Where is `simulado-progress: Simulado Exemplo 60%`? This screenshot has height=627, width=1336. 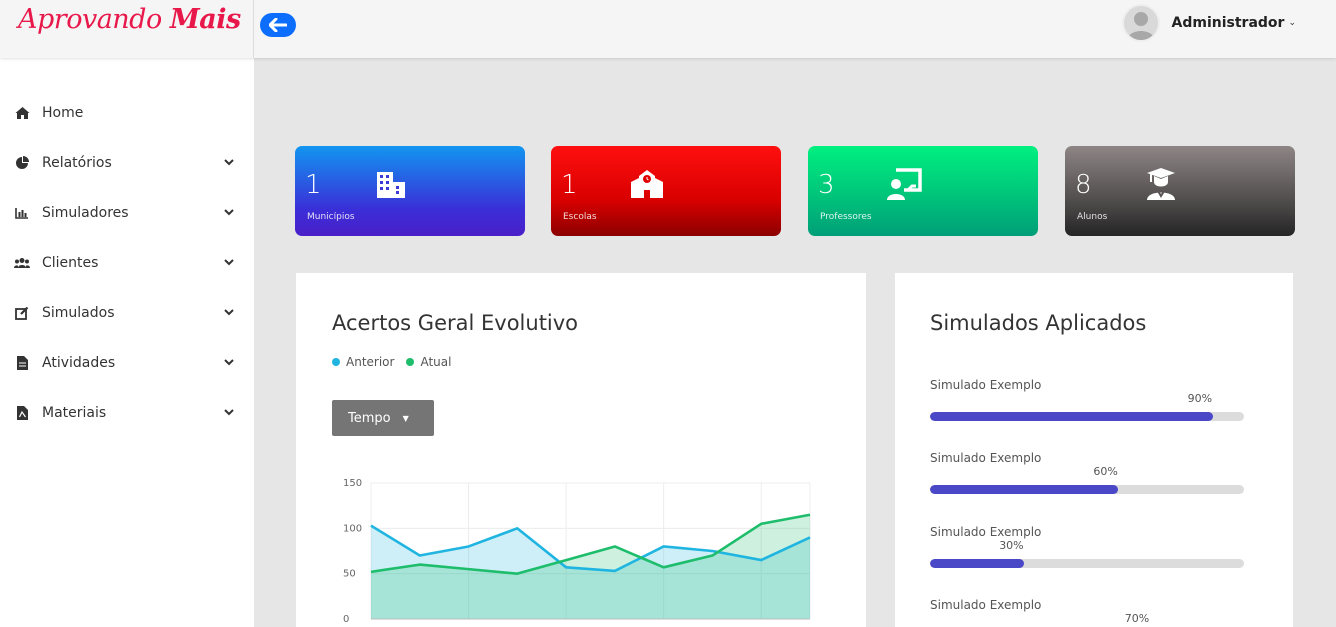
simulado-progress: Simulado Exemplo 60% is located at coordinates (1087, 472).